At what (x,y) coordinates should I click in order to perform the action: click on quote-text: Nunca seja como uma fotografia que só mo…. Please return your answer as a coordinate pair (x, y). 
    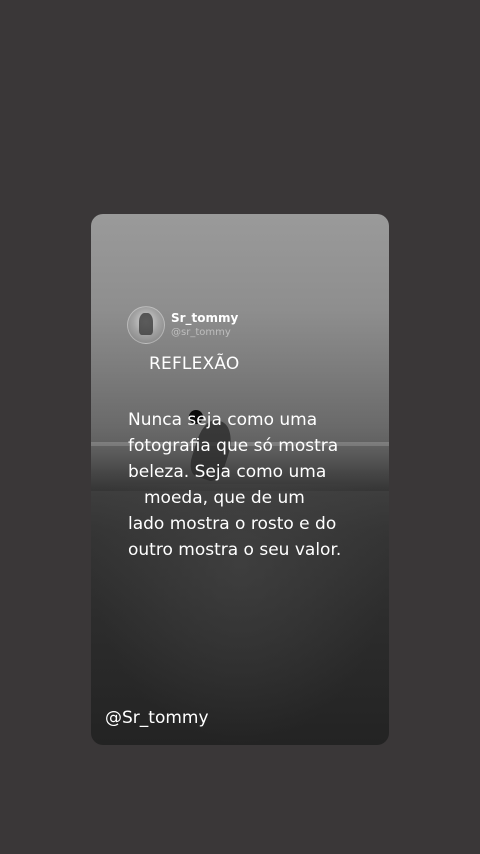
    Looking at the image, I should click on (248, 485).